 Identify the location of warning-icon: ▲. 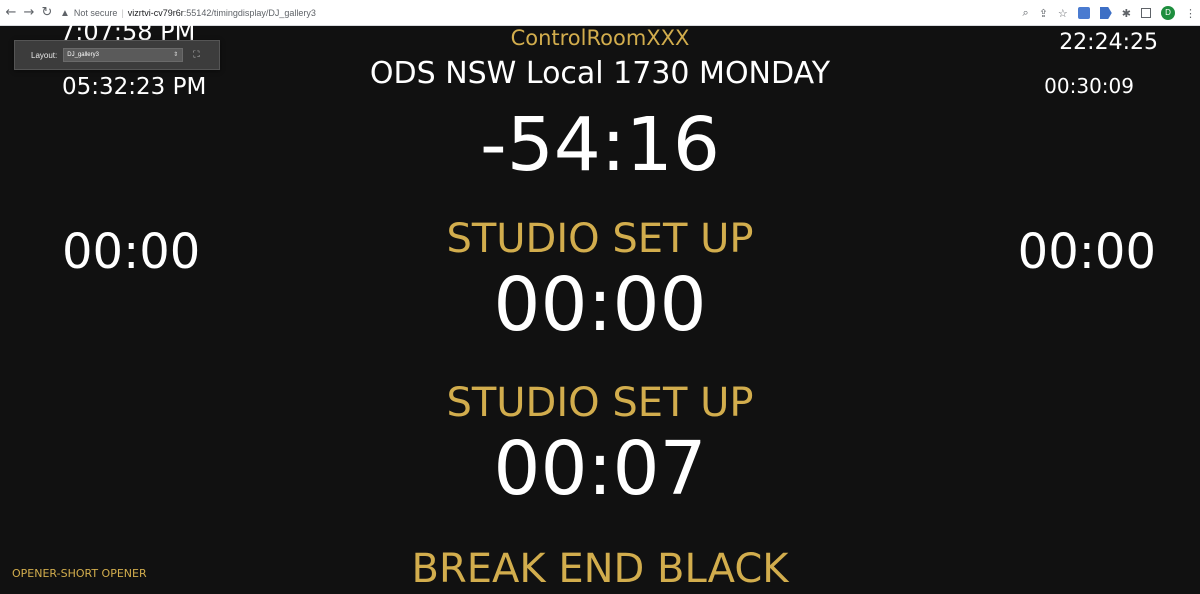
(65, 13).